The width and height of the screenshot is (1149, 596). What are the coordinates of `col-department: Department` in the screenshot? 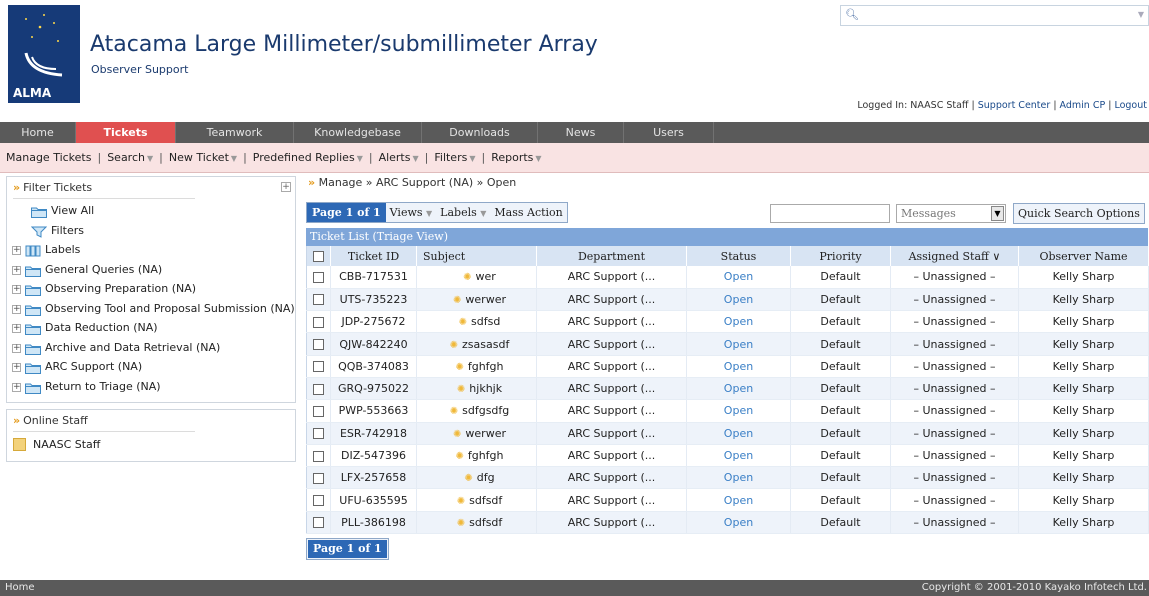 It's located at (611, 256).